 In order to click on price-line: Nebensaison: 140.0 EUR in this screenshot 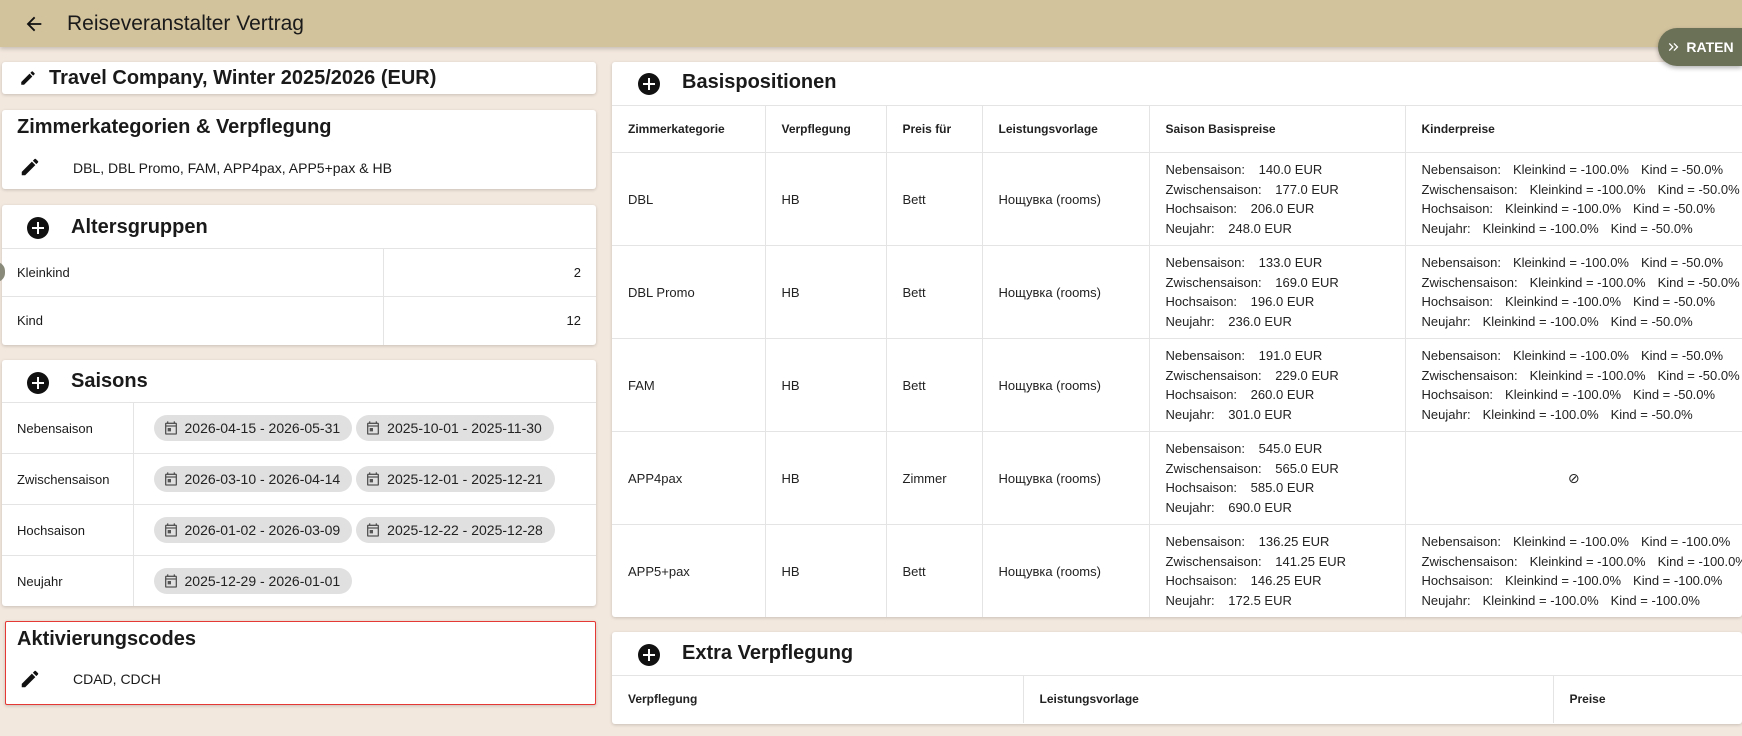, I will do `click(1277, 170)`.